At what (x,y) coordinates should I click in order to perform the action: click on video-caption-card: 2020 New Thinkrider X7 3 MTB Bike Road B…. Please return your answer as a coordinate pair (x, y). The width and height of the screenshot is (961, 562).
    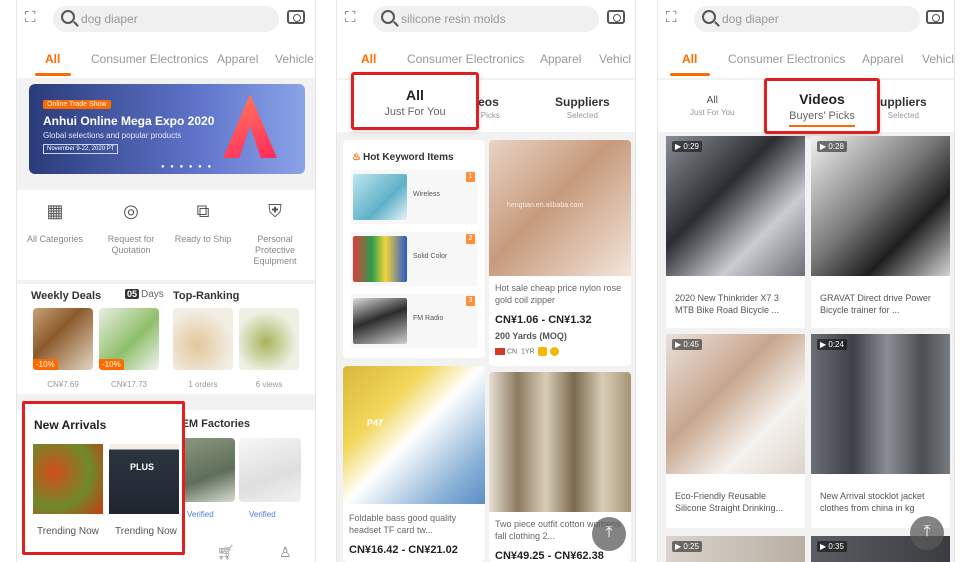
    Looking at the image, I should click on (735, 302).